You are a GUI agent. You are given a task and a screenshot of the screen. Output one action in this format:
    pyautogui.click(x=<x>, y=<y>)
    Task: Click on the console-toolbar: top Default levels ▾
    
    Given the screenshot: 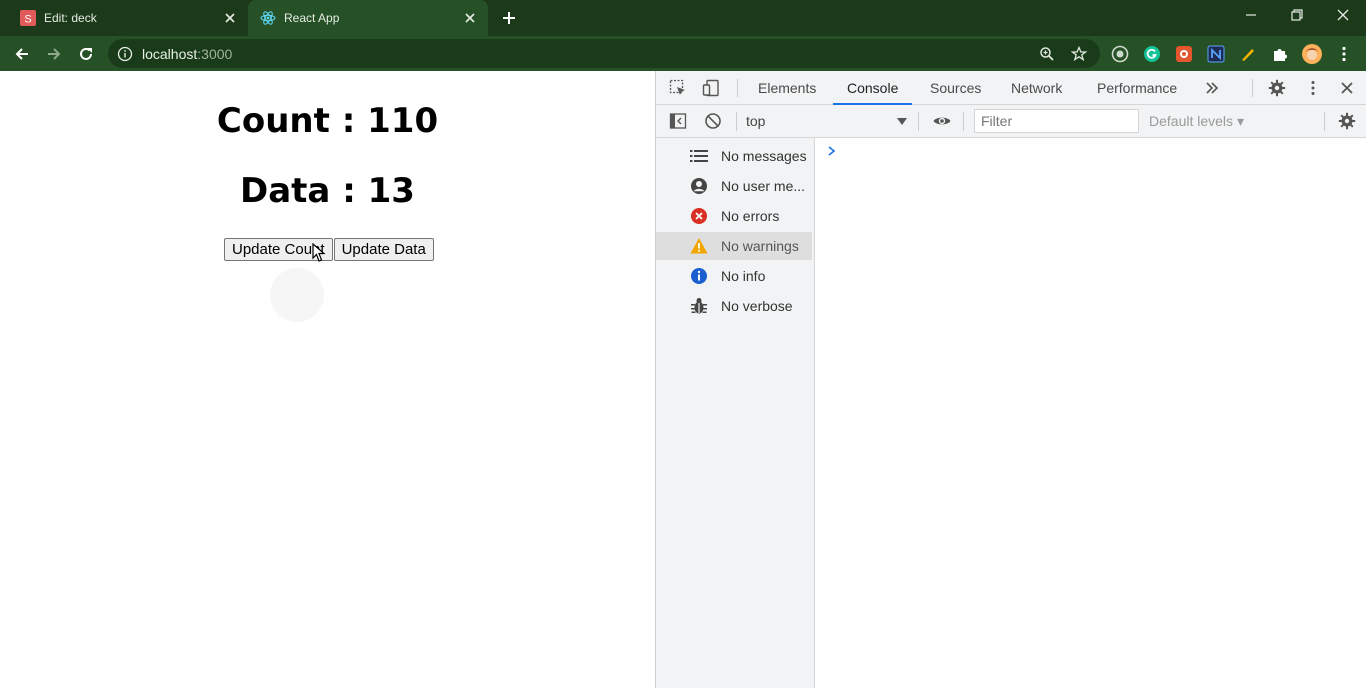 What is the action you would take?
    pyautogui.click(x=1011, y=121)
    